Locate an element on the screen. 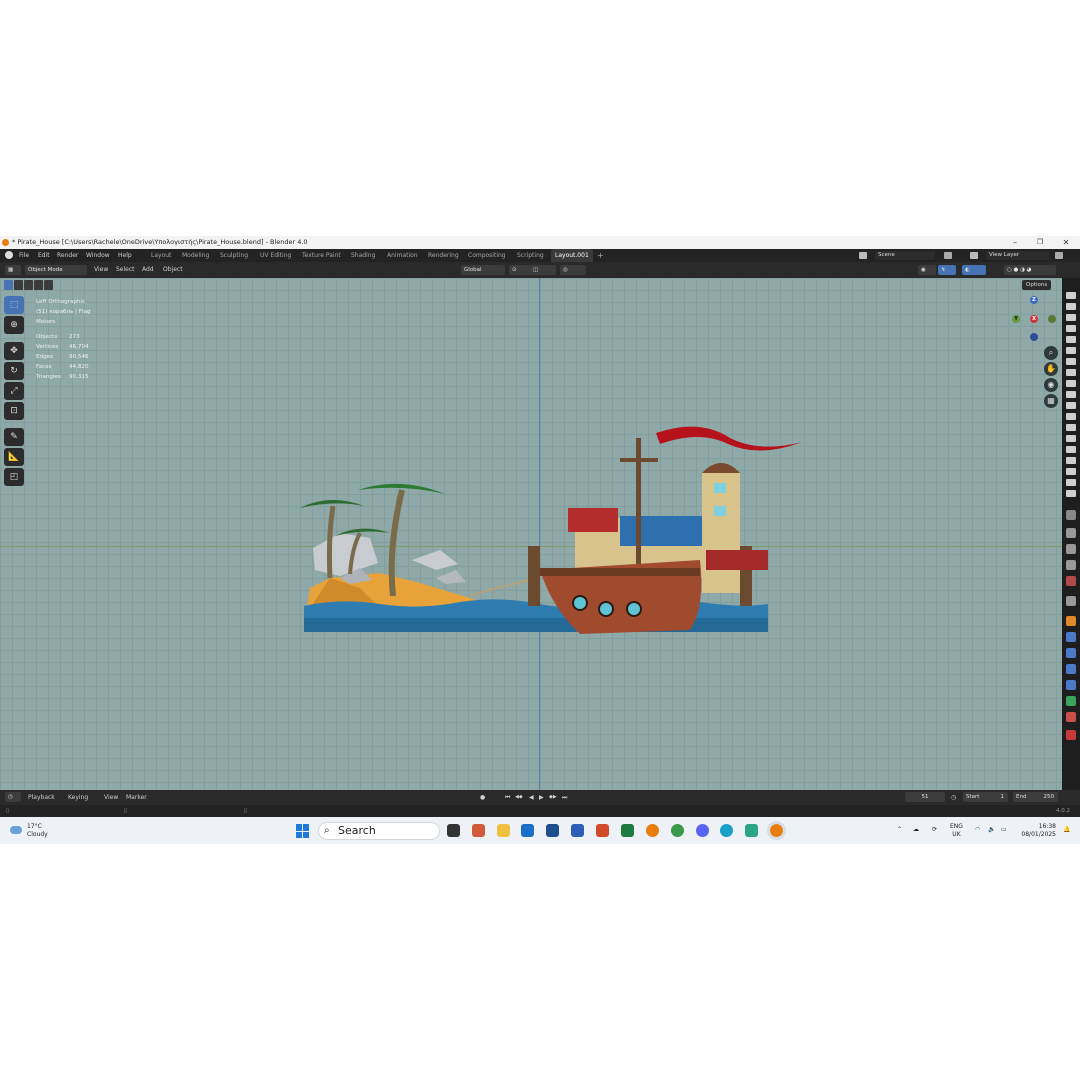 This screenshot has height=1080, width=1080. tab-shading: Shading is located at coordinates (363, 255).